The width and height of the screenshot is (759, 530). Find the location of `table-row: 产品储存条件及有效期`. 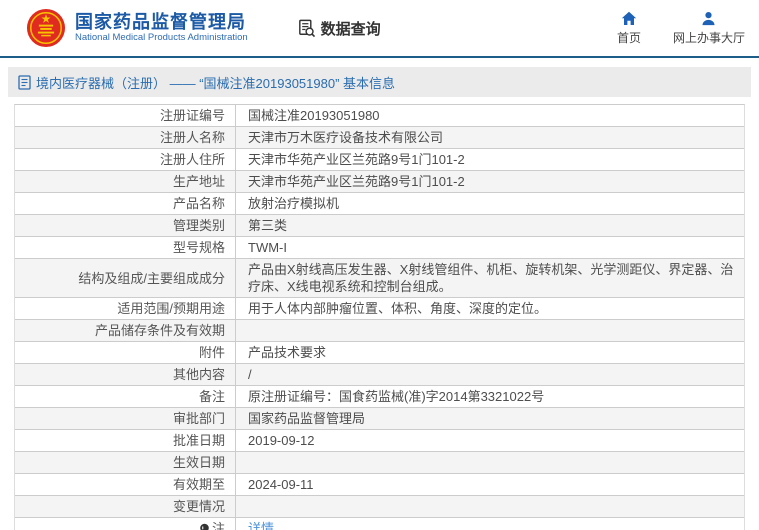

table-row: 产品储存条件及有效期 is located at coordinates (379, 331).